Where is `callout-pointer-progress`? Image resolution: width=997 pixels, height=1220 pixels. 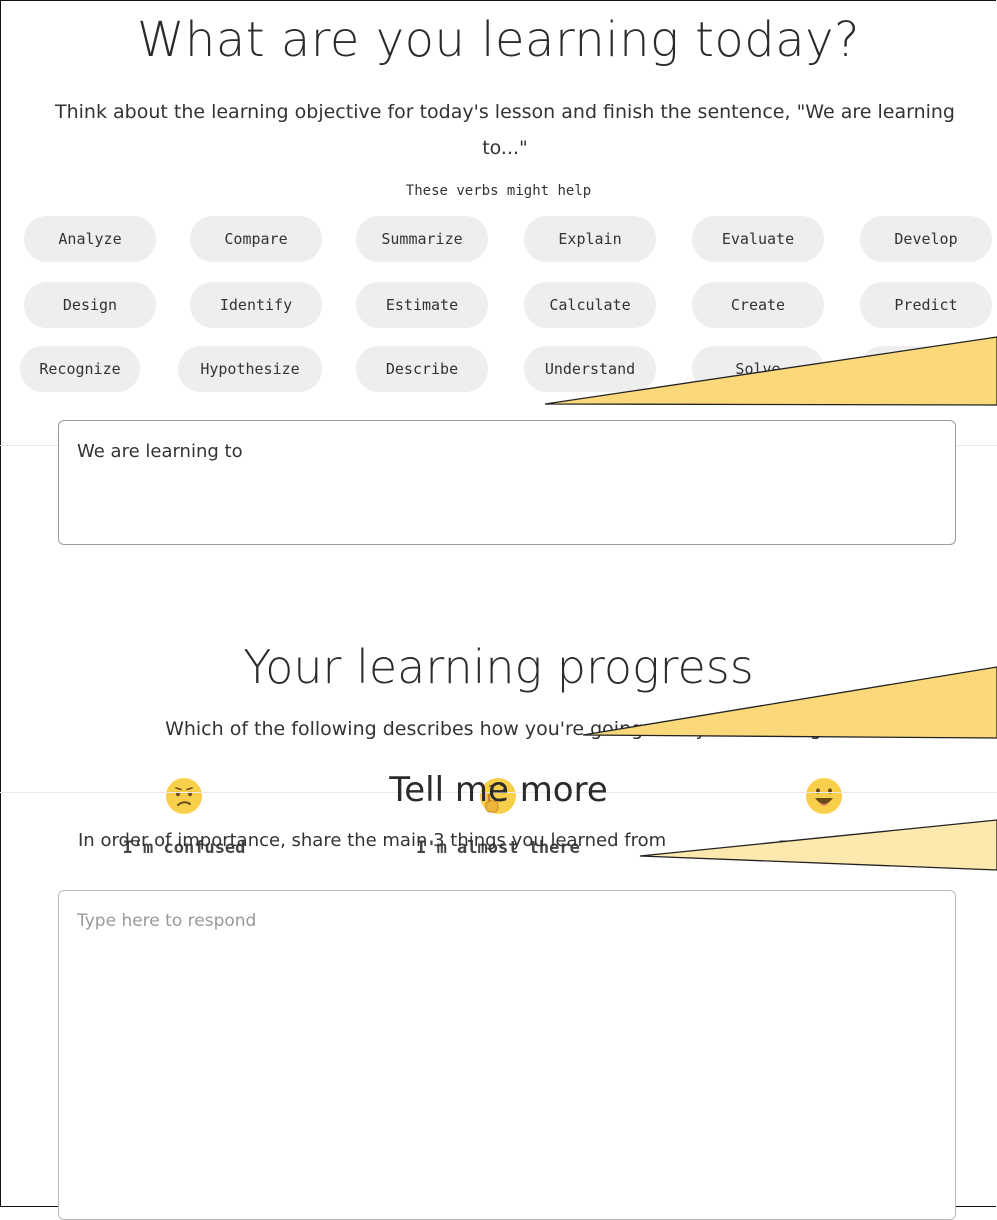
callout-pointer-progress is located at coordinates (789, 702).